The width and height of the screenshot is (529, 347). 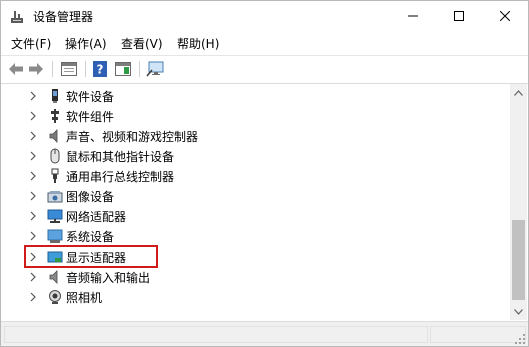 What do you see at coordinates (142, 43) in the screenshot?
I see `menu-view: 查看(V)` at bounding box center [142, 43].